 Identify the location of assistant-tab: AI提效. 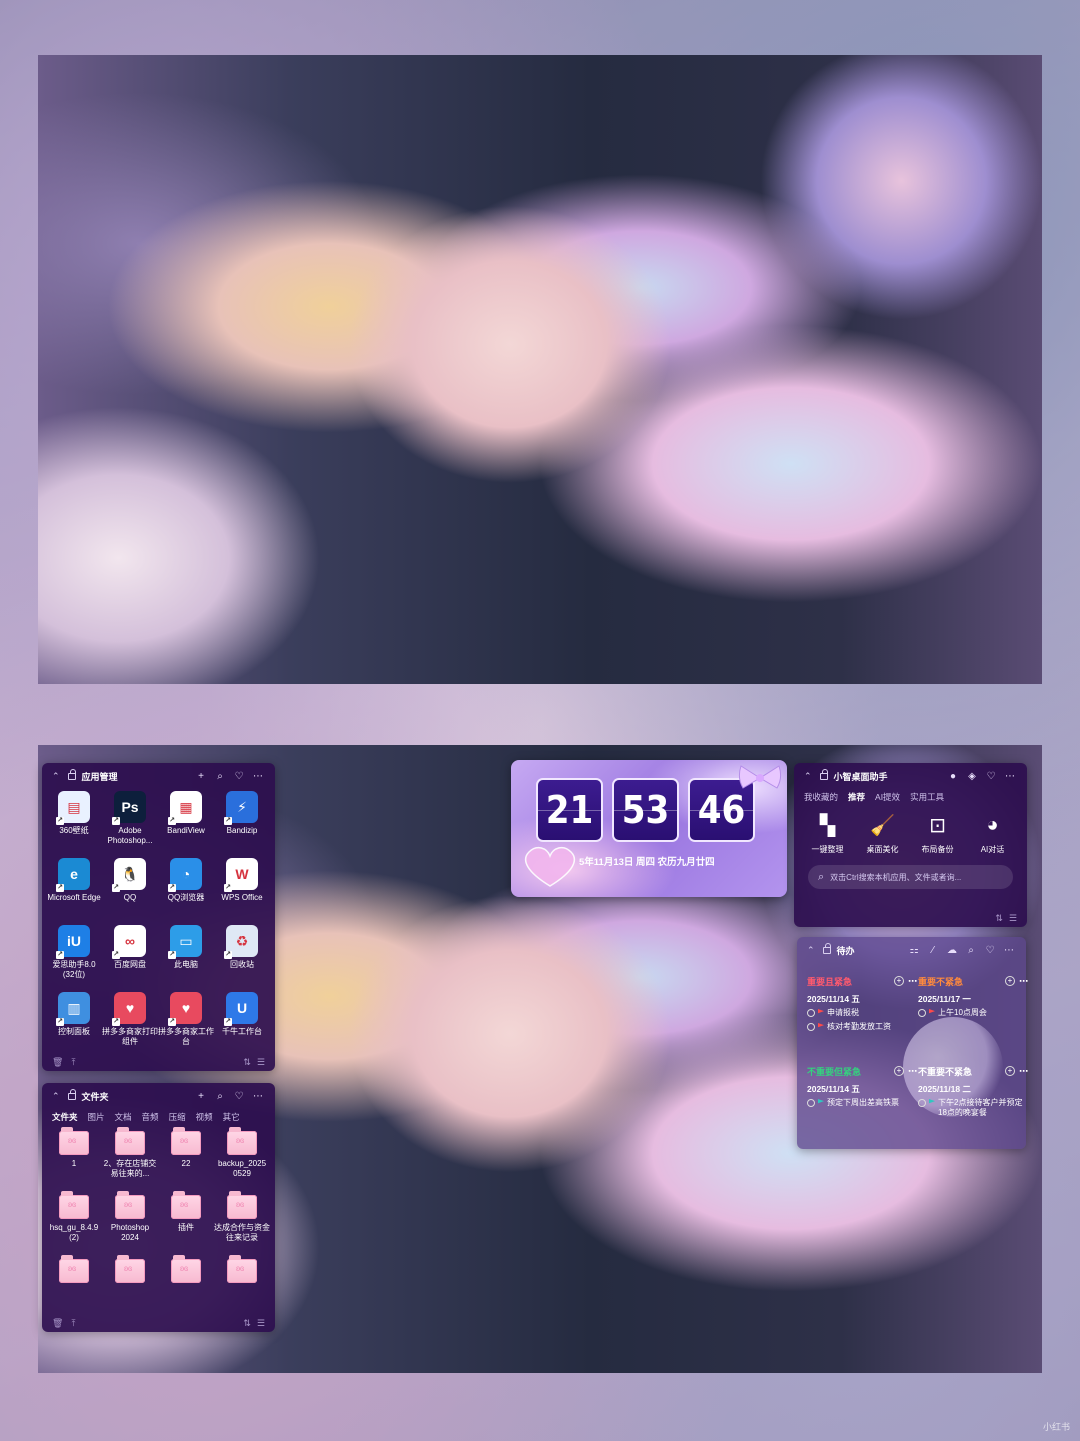
(887, 797).